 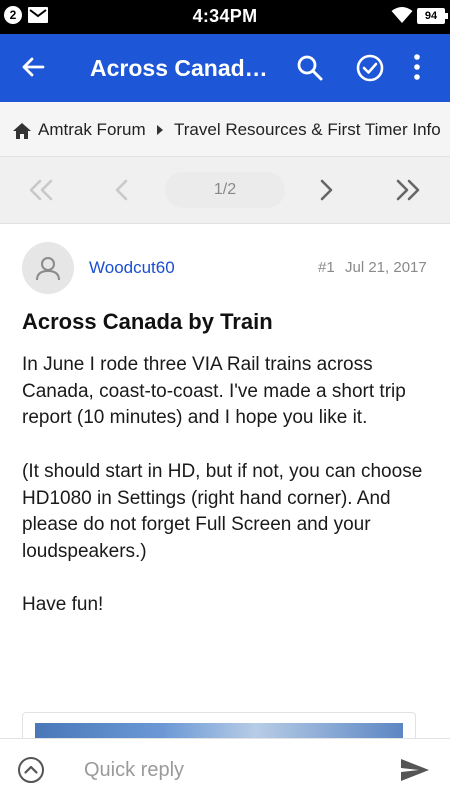 I want to click on post-title: Across Canada by Train, so click(x=147, y=321).